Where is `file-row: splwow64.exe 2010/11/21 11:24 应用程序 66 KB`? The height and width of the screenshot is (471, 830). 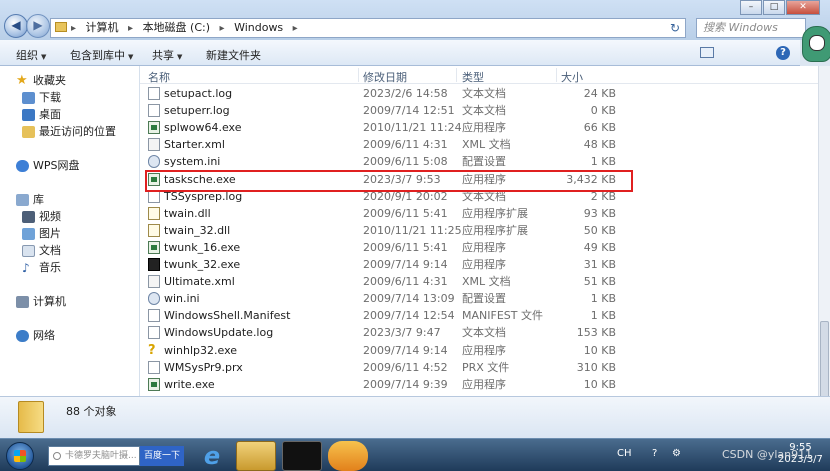
file-row: splwow64.exe 2010/11/21 11:24 应用程序 66 KB is located at coordinates (479, 127).